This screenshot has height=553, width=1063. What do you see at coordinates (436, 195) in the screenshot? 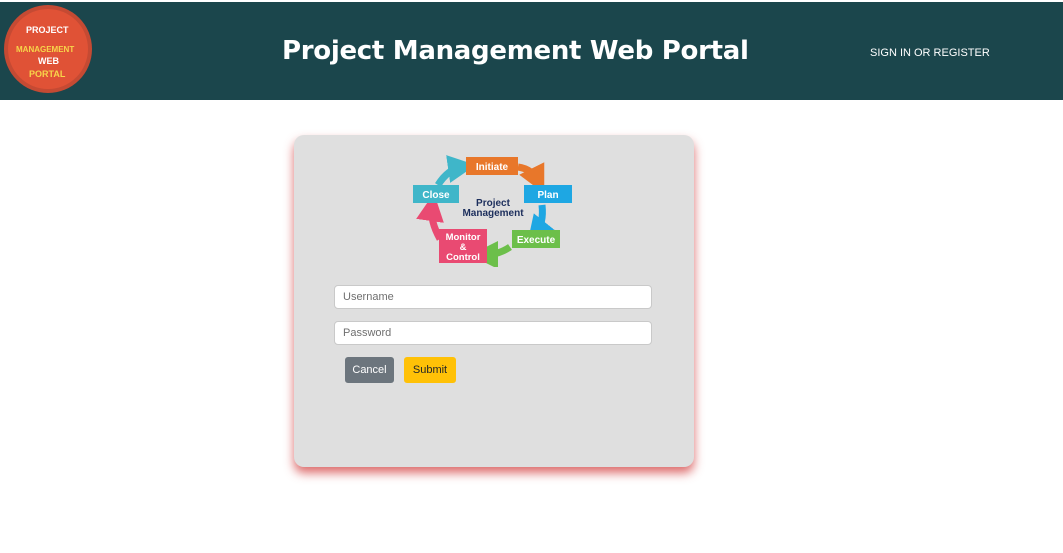
I see `stage-close: Close` at bounding box center [436, 195].